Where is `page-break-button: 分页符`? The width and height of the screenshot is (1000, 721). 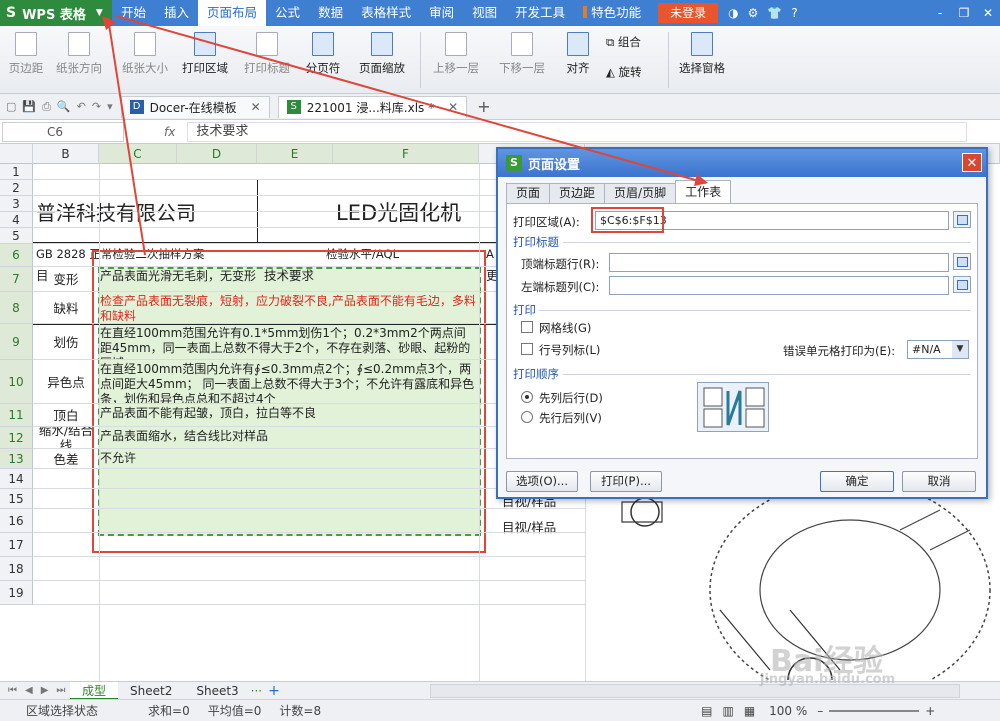 page-break-button: 分页符 is located at coordinates (323, 54).